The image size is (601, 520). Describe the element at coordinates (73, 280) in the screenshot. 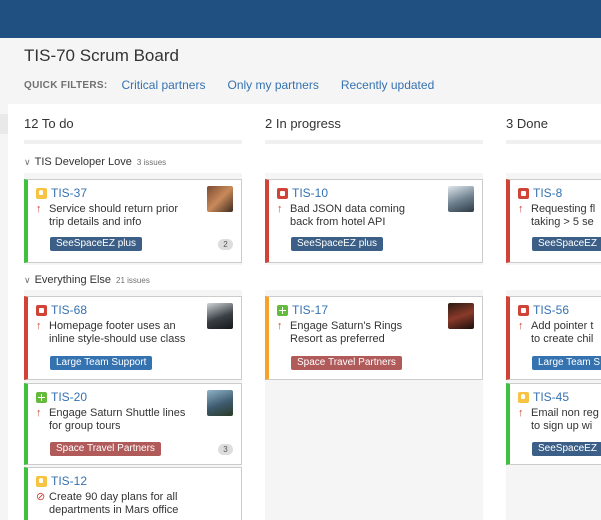

I see `swimlane-name: Everything Else` at that location.